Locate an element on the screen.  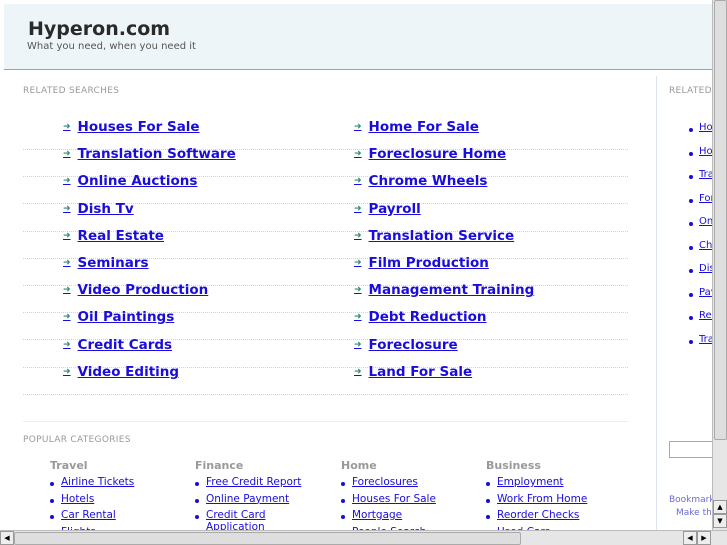
related-search-label: Oil Paintings is located at coordinates (126, 317).